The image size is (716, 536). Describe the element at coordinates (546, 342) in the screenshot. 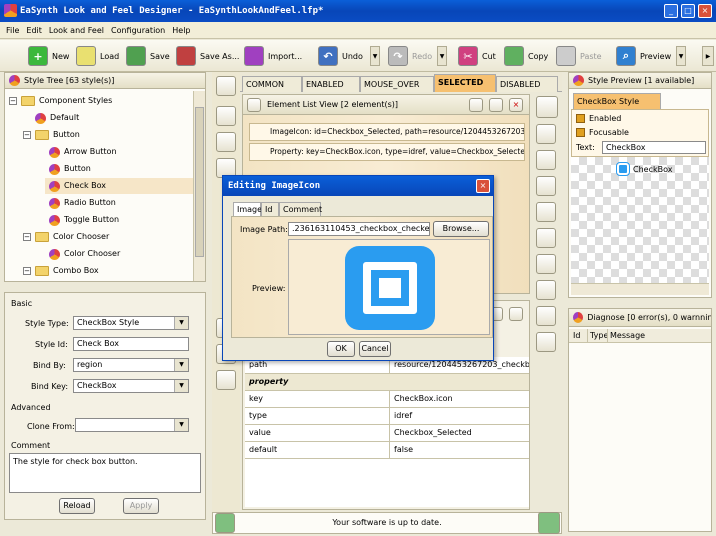

I see `string-property-icon` at that location.